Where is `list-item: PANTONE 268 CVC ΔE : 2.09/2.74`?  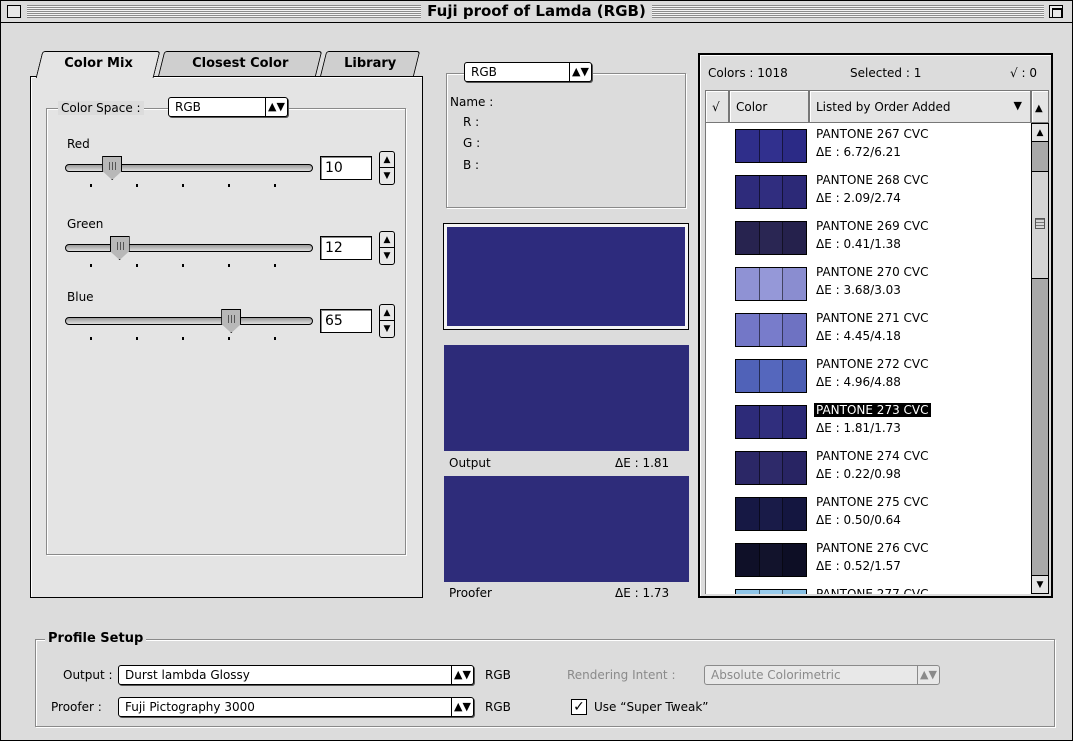
list-item: PANTONE 268 CVC ΔE : 2.09/2.74 is located at coordinates (868, 192).